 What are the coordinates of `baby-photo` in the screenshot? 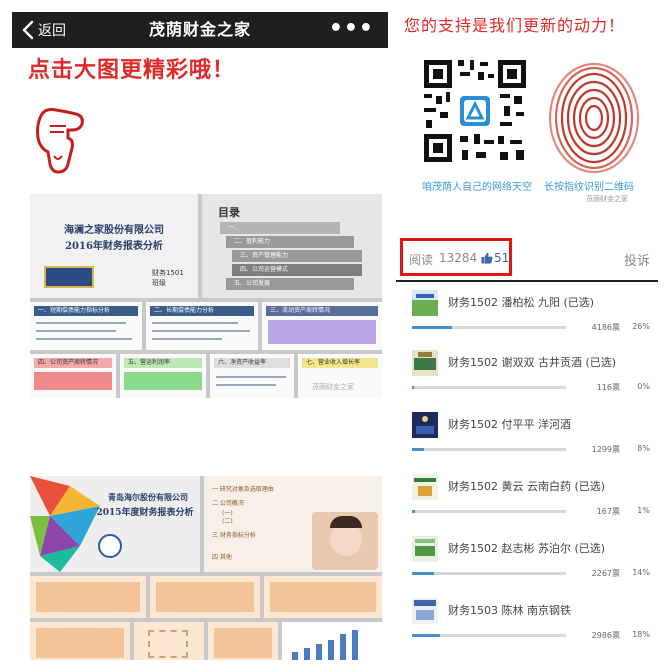 It's located at (345, 541).